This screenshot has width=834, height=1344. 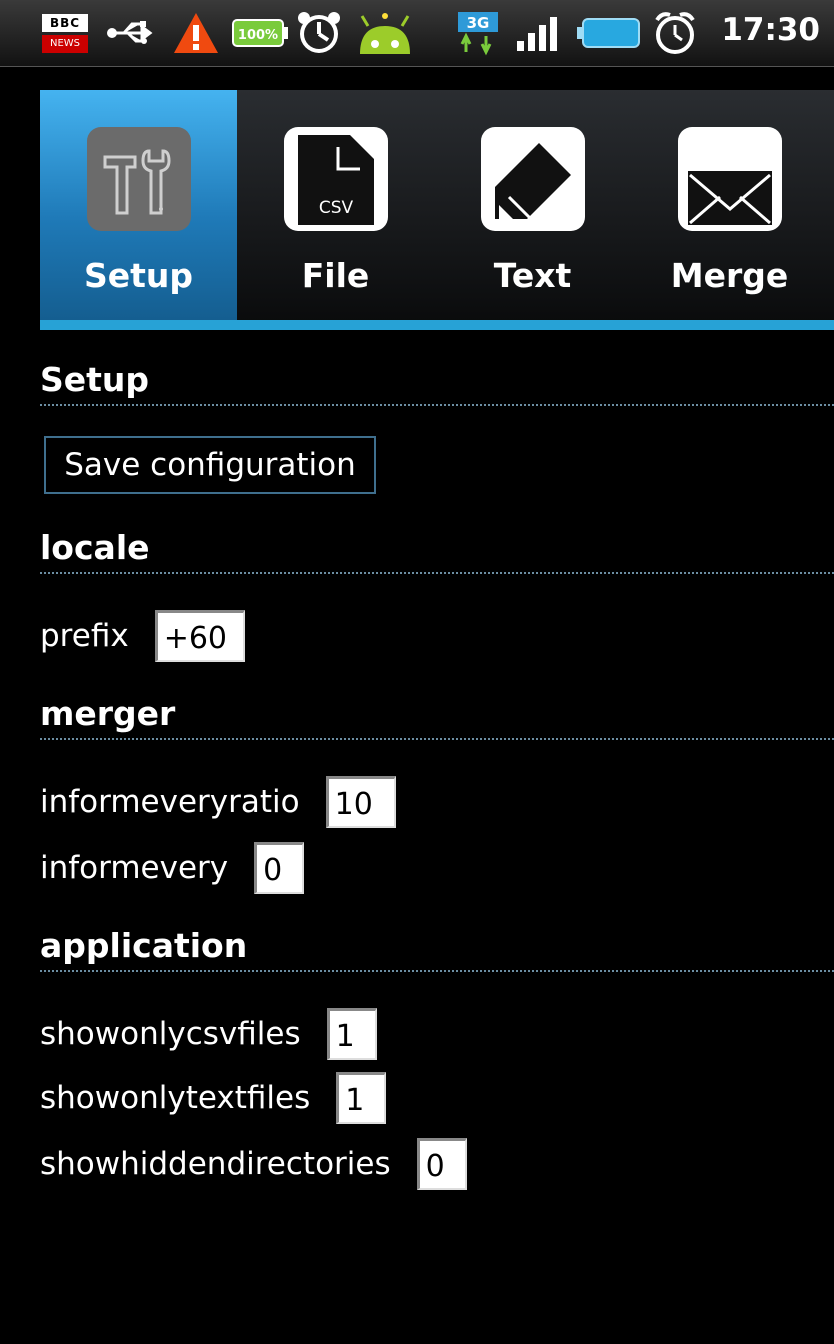 What do you see at coordinates (441, 1164) in the screenshot?
I see `showhiddendirectories-input: 0` at bounding box center [441, 1164].